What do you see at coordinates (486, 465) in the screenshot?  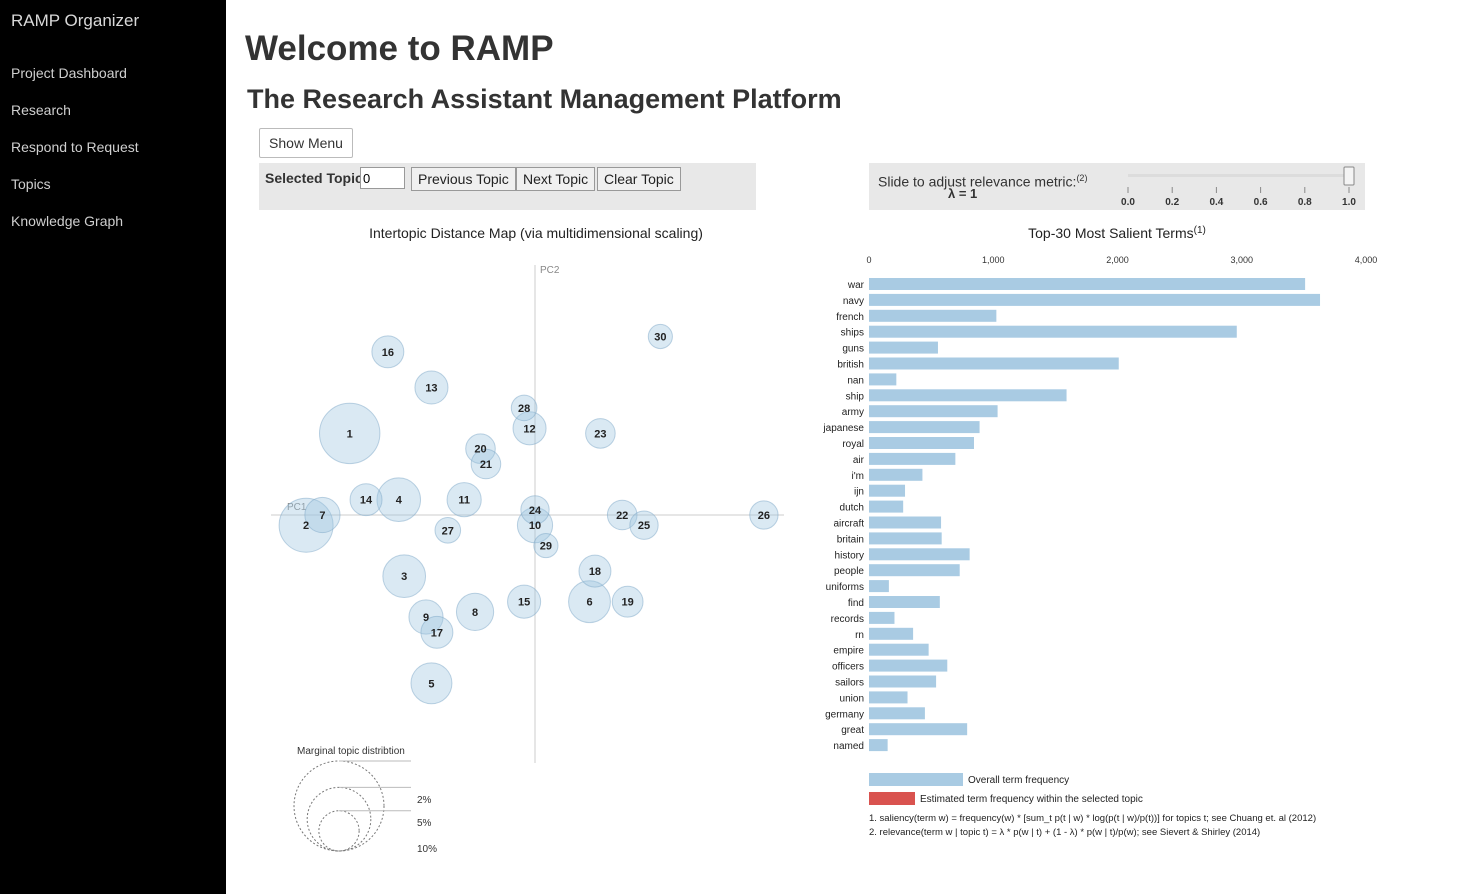 I see `topic-label-21: 21` at bounding box center [486, 465].